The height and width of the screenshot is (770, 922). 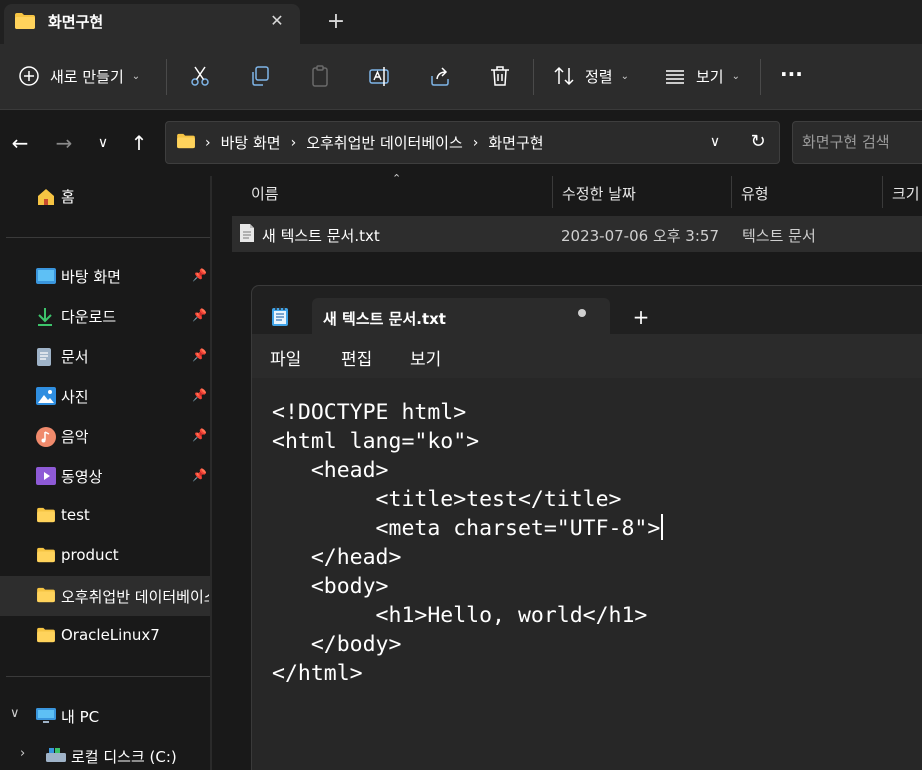 What do you see at coordinates (82, 477) in the screenshot?
I see `sidebar-item-label: 동영상` at bounding box center [82, 477].